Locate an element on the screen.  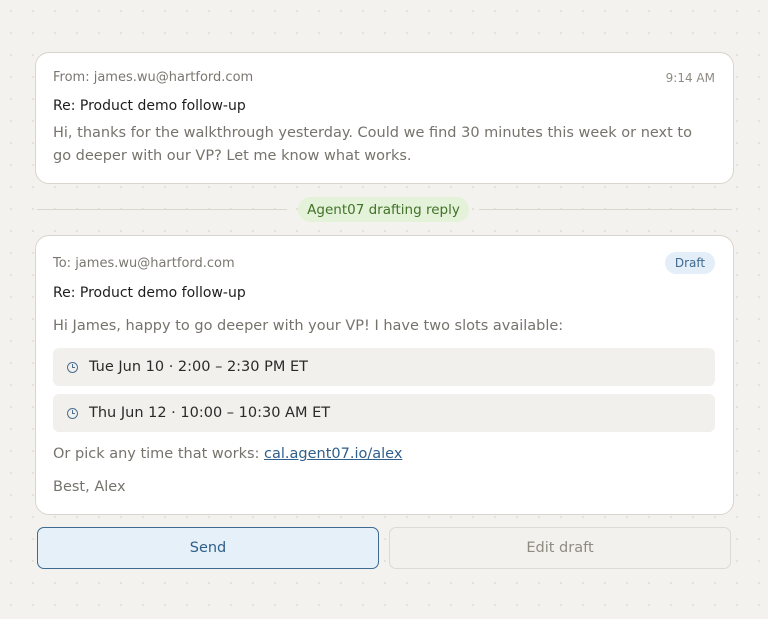
received-time: 9:14 AM is located at coordinates (690, 78).